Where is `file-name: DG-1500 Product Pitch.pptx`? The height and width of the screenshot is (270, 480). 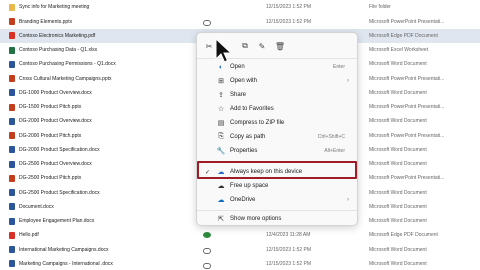 file-name: DG-1500 Product Pitch.pptx is located at coordinates (50, 107).